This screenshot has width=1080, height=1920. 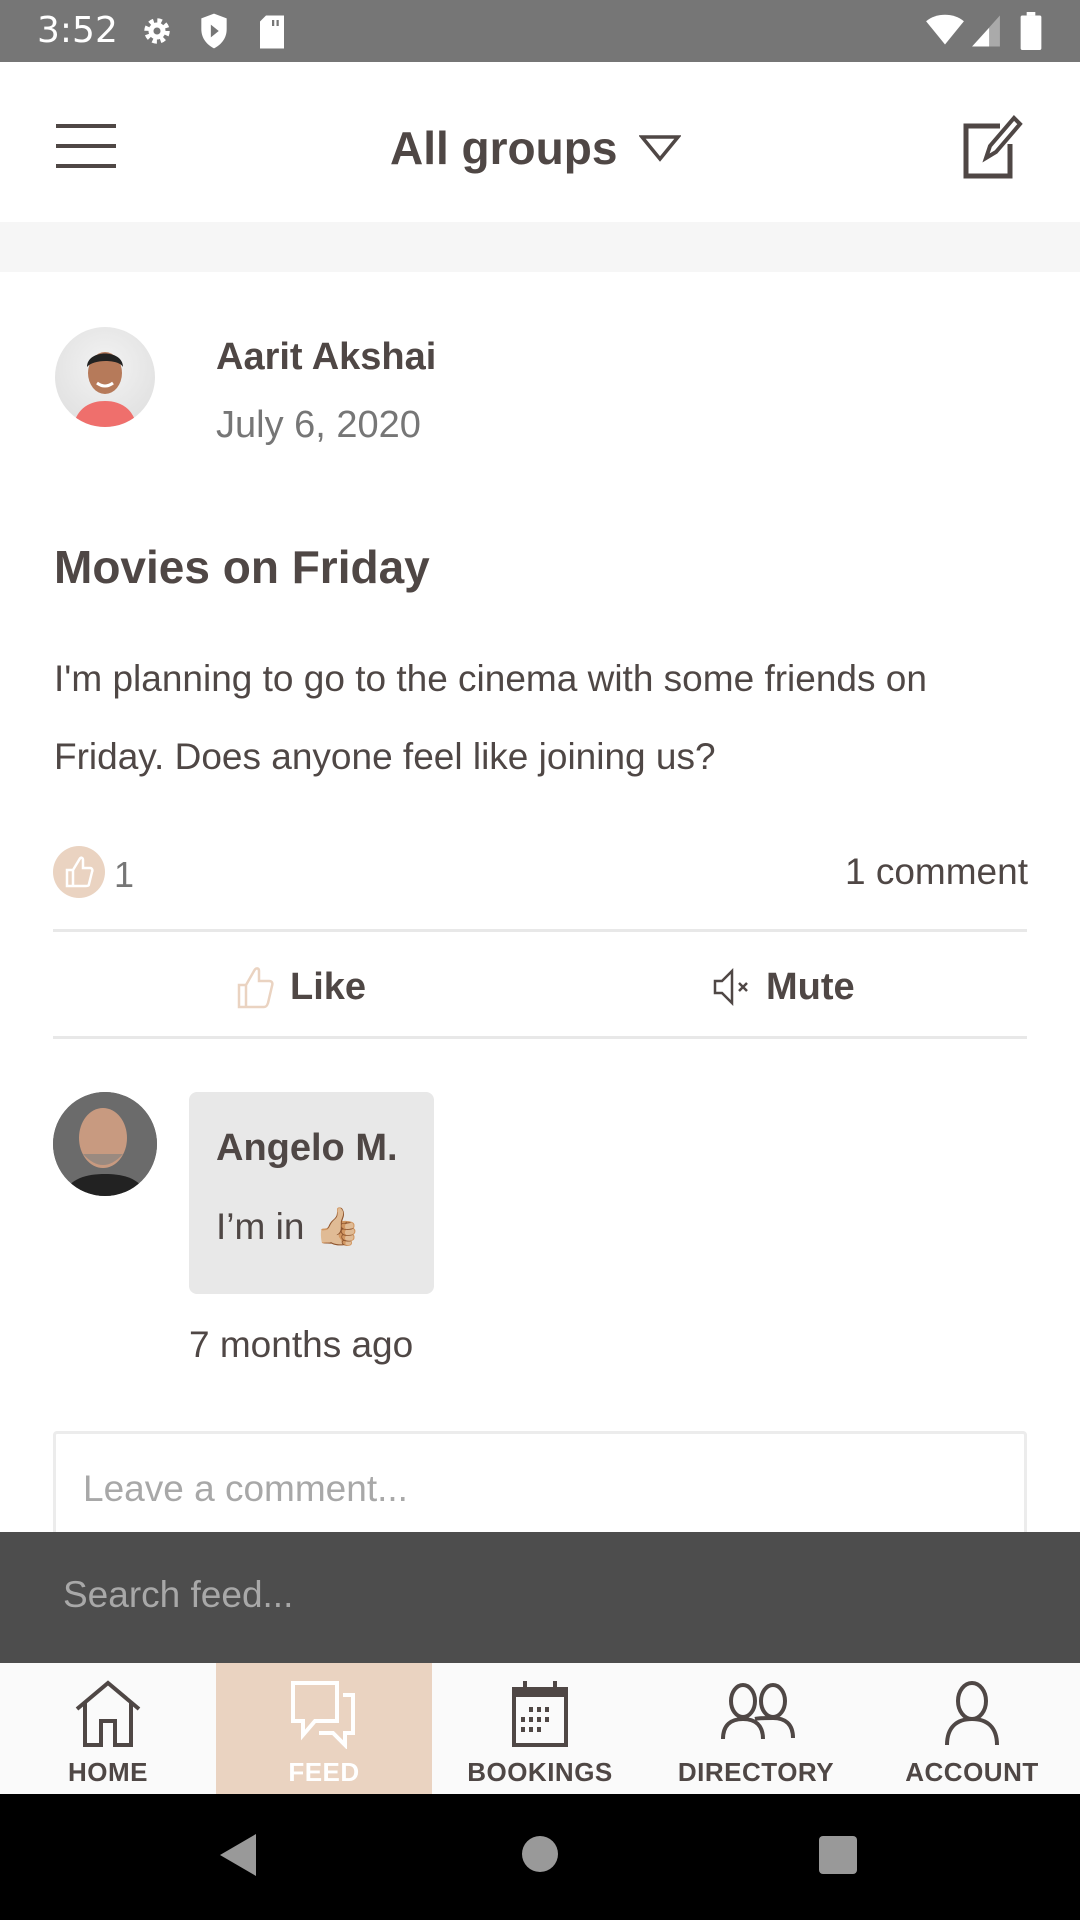 I want to click on hamburger-icon, so click(x=86, y=146).